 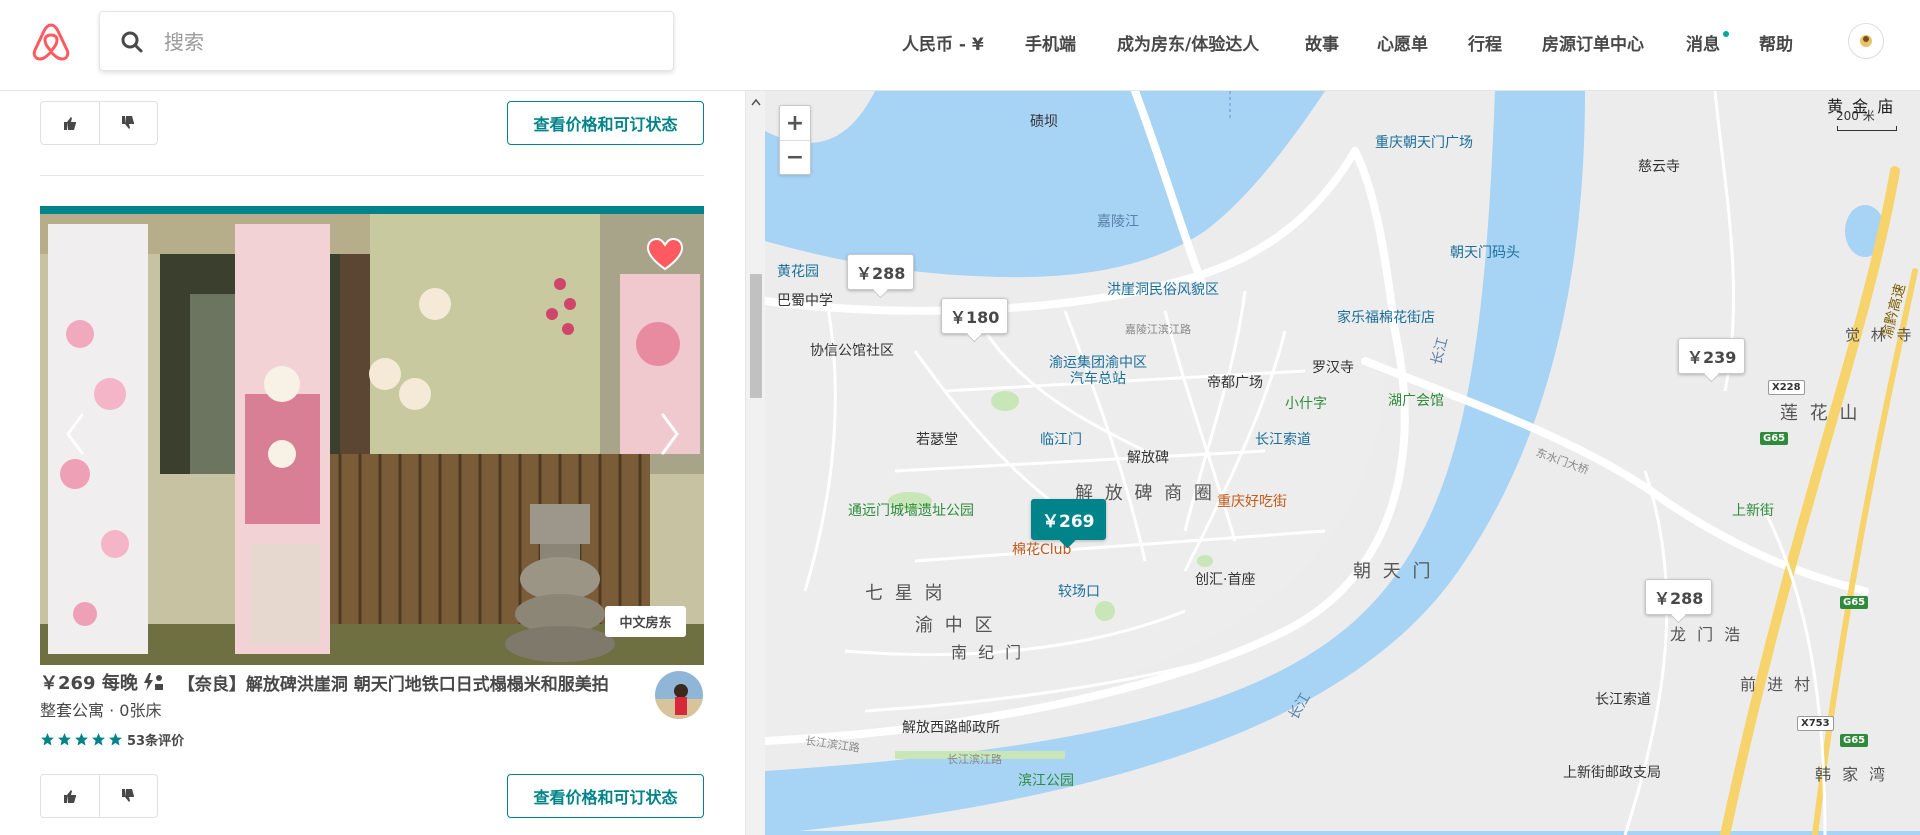 What do you see at coordinates (1623, 699) in the screenshot?
I see `map-poi-changjiang-cableway-2: 长江索道` at bounding box center [1623, 699].